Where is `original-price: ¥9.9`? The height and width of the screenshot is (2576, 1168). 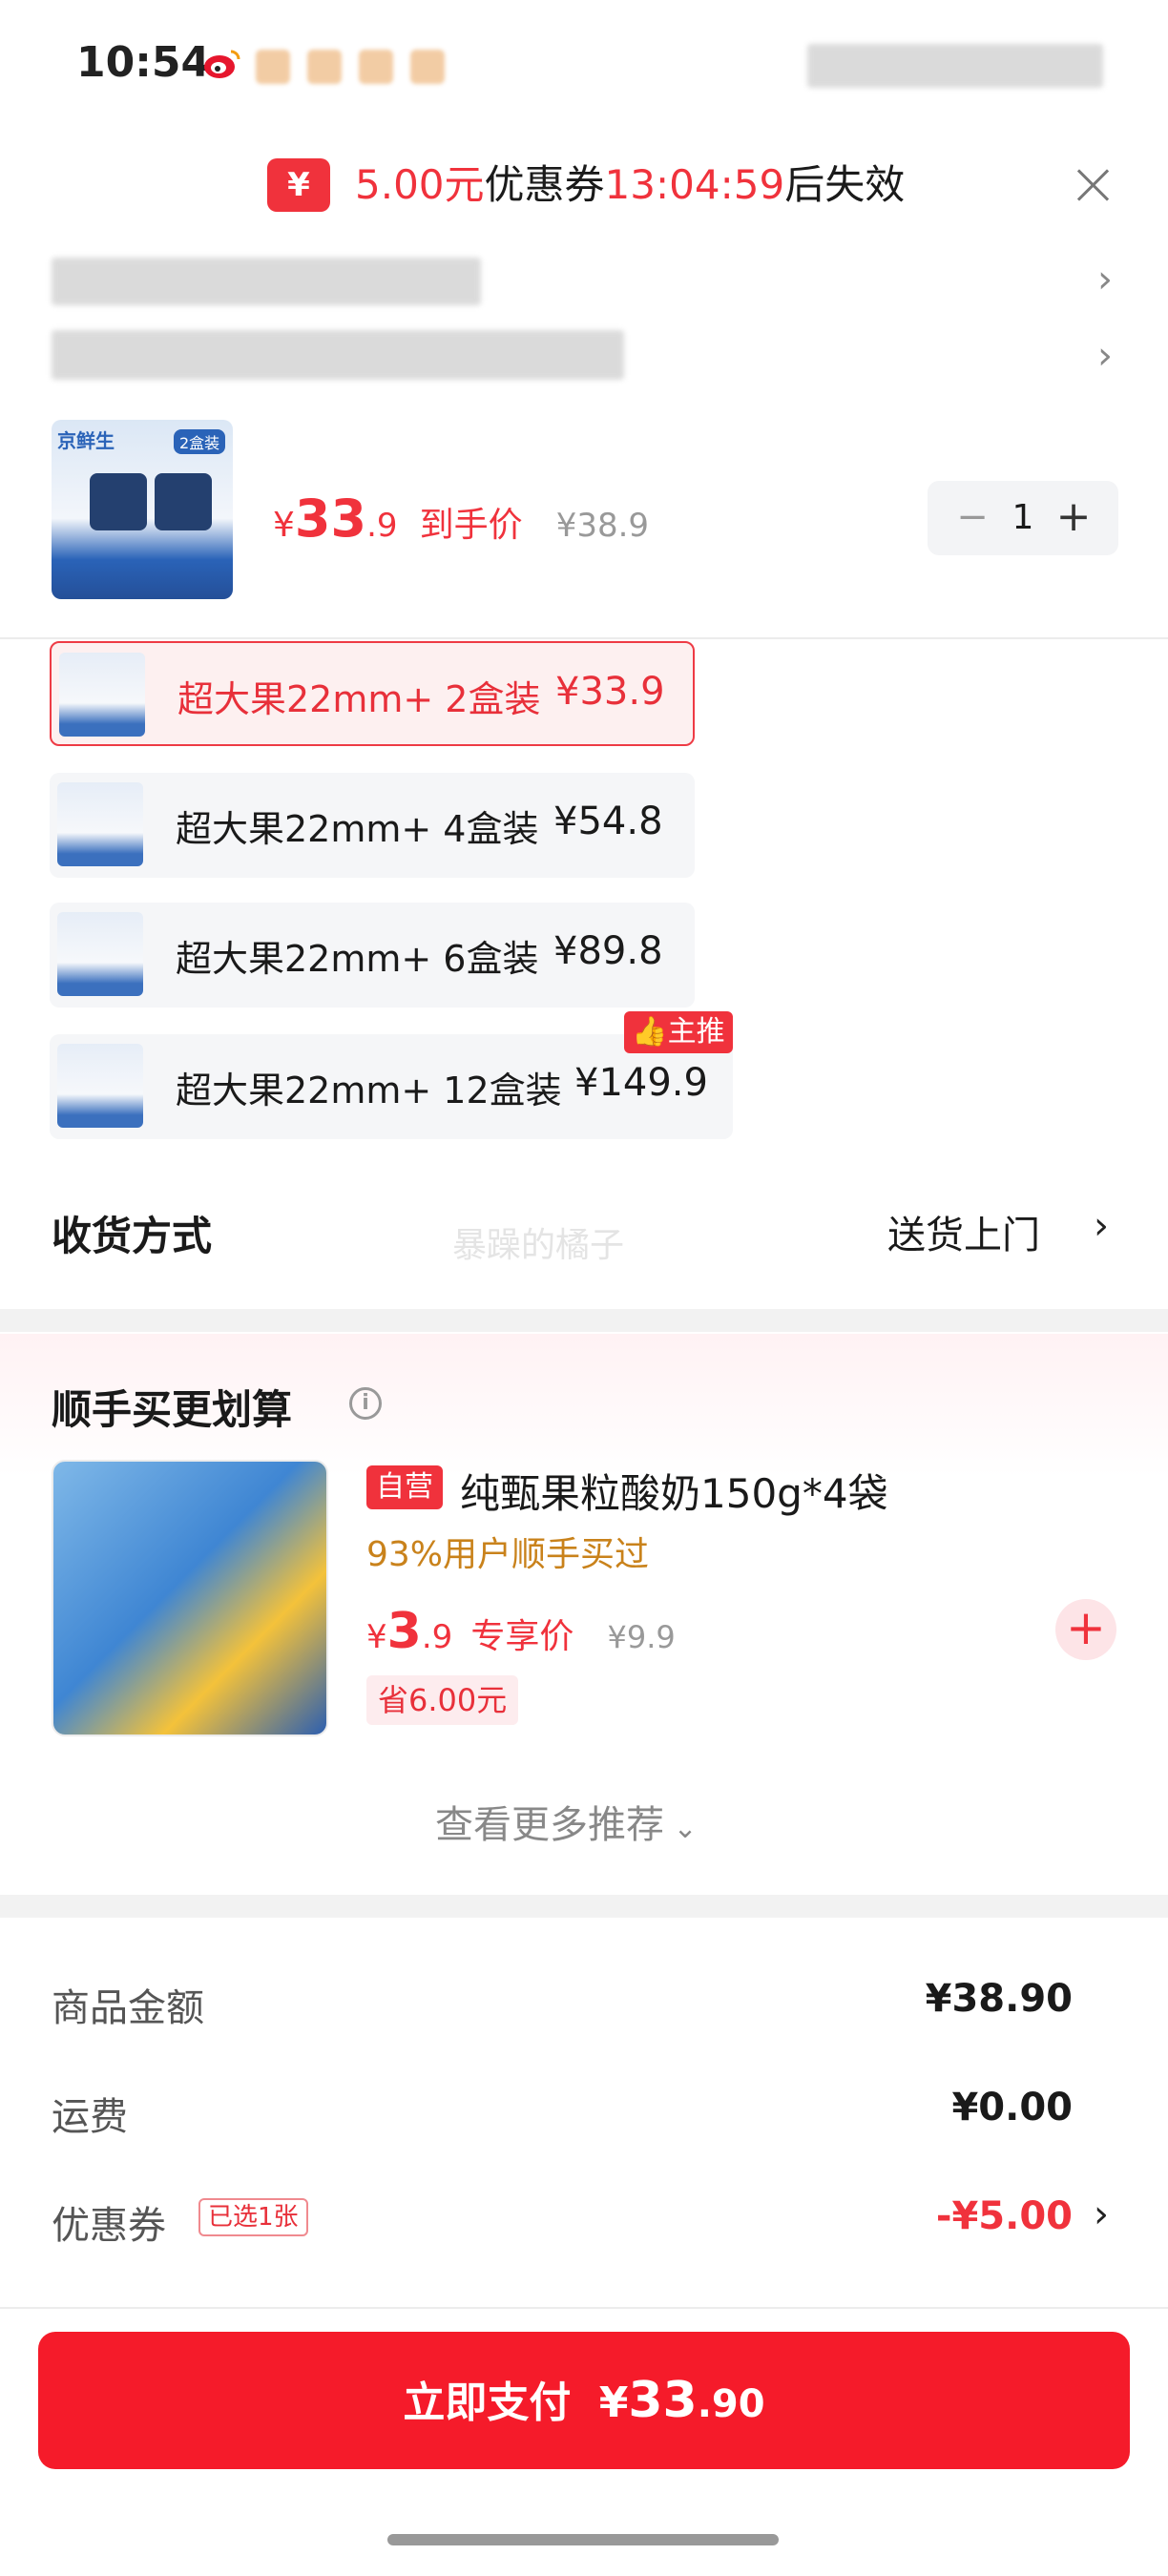
original-price: ¥9.9 is located at coordinates (641, 1637).